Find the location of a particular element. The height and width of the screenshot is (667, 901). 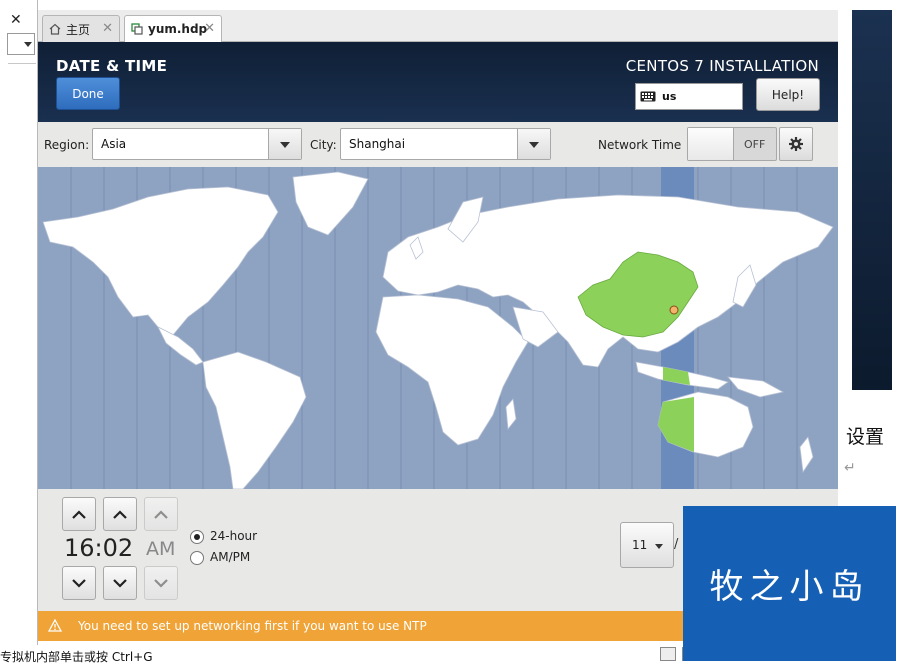

return-icon: ↵ is located at coordinates (850, 468).